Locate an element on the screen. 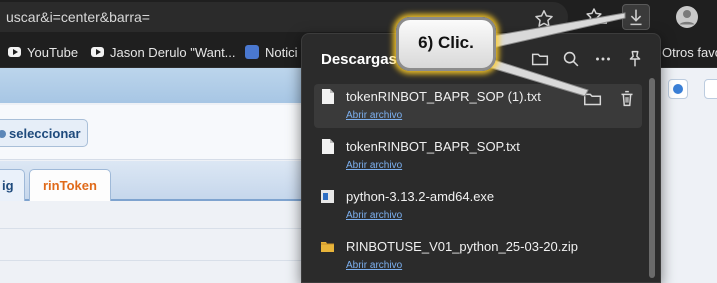 This screenshot has height=283, width=717. download-icon is located at coordinates (636, 17).